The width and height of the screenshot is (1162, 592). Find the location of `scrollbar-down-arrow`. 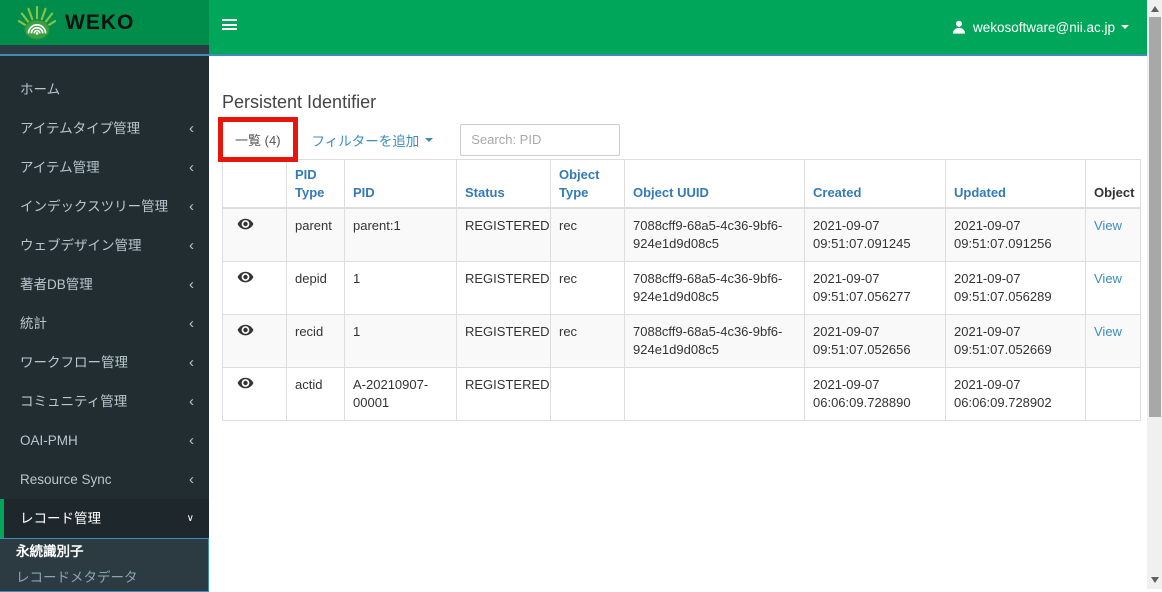

scrollbar-down-arrow is located at coordinates (1155, 580).